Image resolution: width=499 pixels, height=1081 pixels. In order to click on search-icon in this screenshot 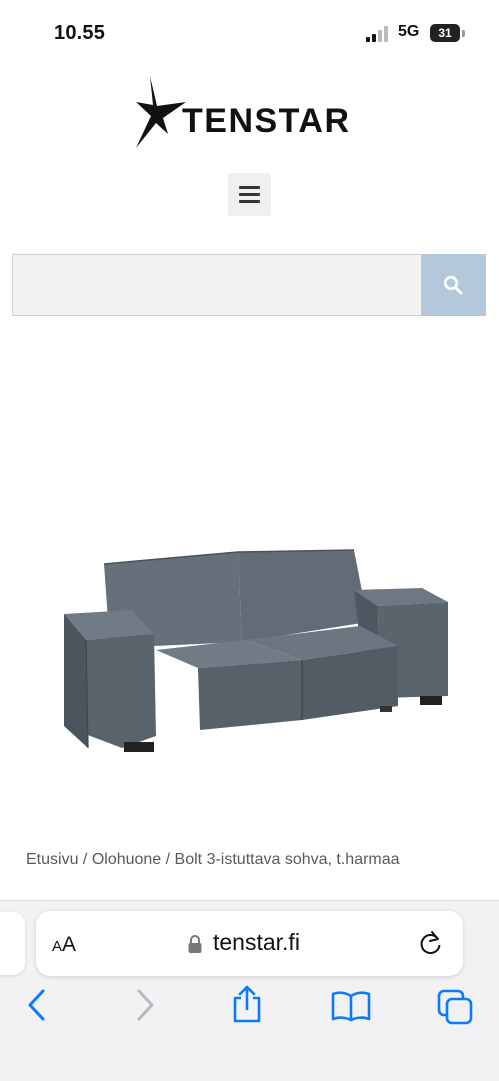, I will do `click(453, 285)`.